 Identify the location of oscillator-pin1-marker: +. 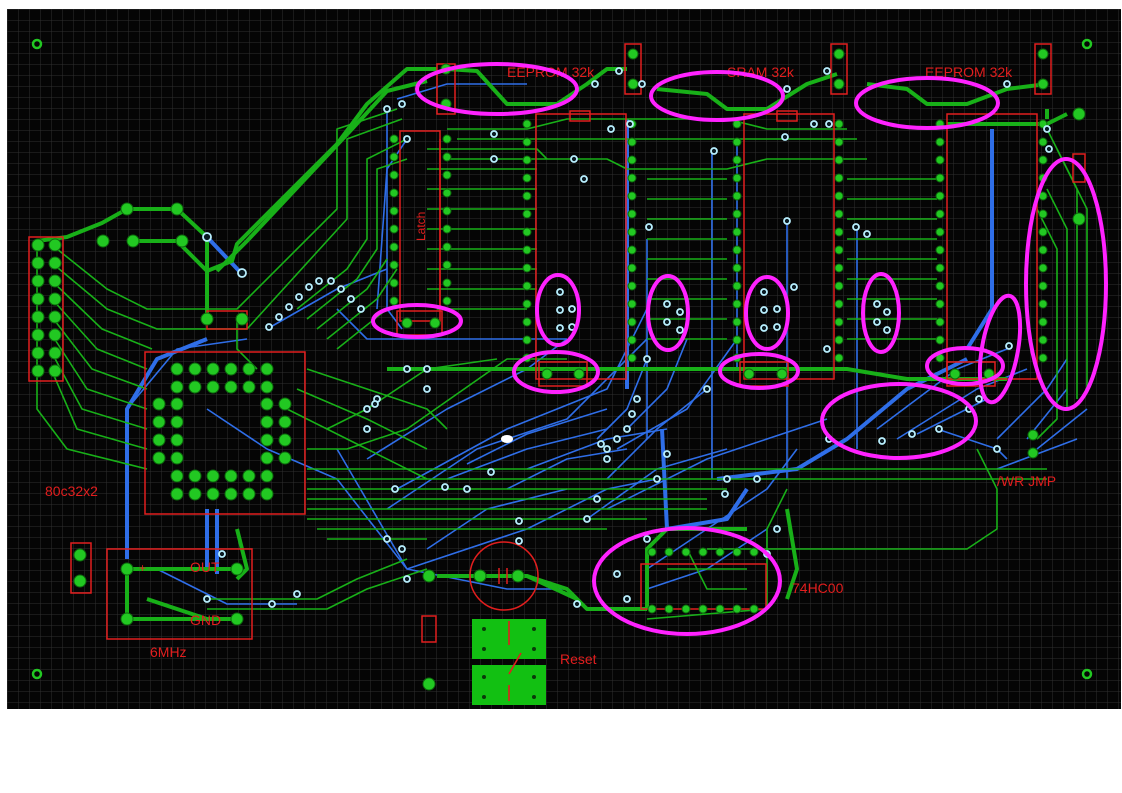
(142, 568).